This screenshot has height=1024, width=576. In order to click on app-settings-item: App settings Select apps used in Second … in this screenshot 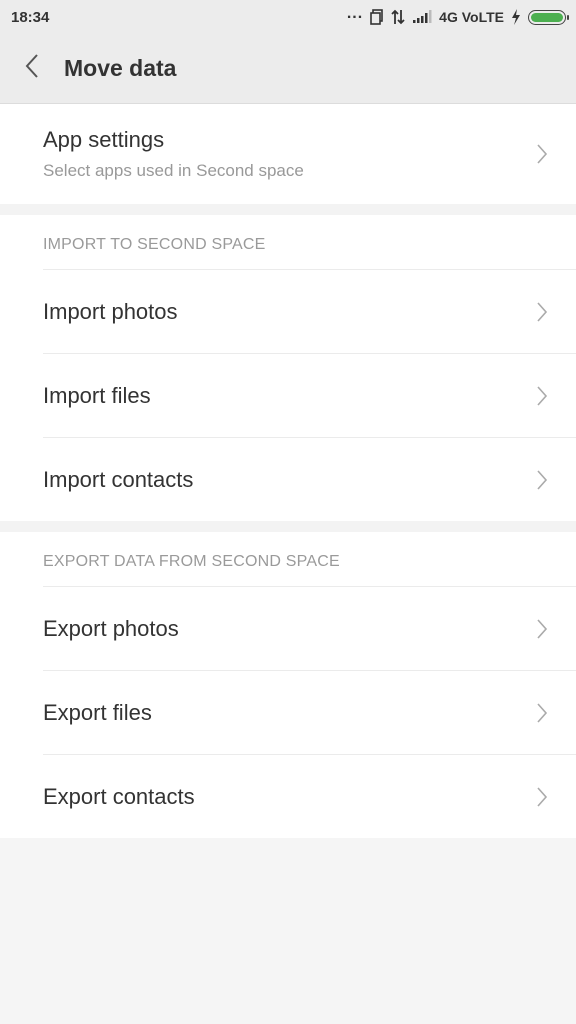, I will do `click(288, 154)`.